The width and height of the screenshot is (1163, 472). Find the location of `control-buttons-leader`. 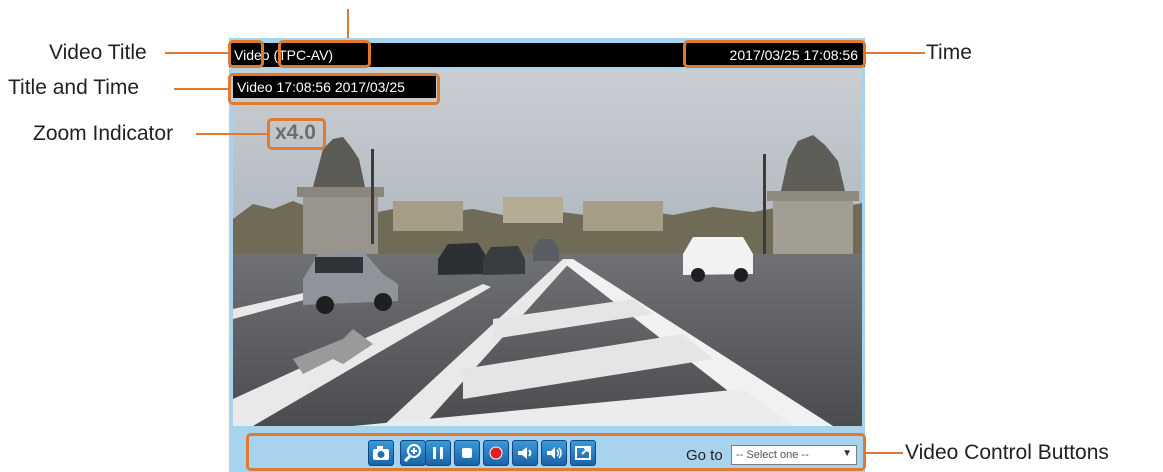

control-buttons-leader is located at coordinates (884, 453).